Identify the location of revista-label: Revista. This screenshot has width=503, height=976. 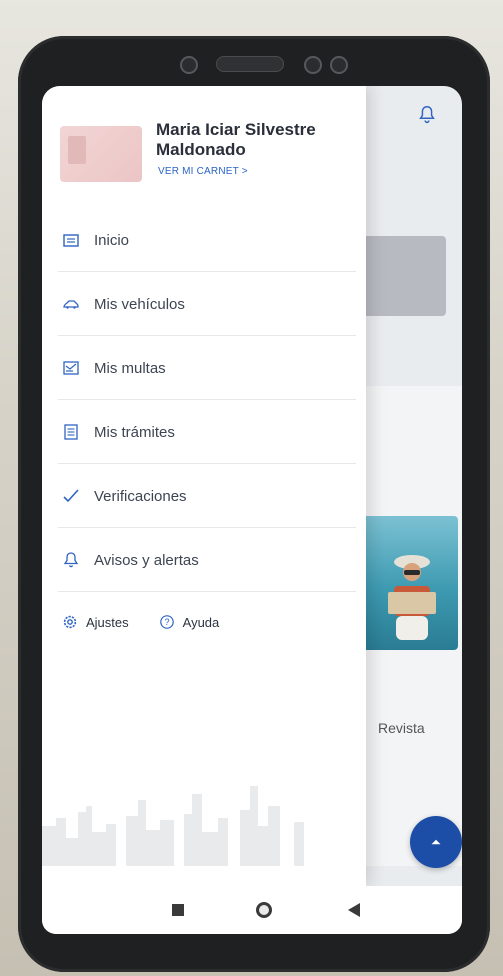
(401, 728).